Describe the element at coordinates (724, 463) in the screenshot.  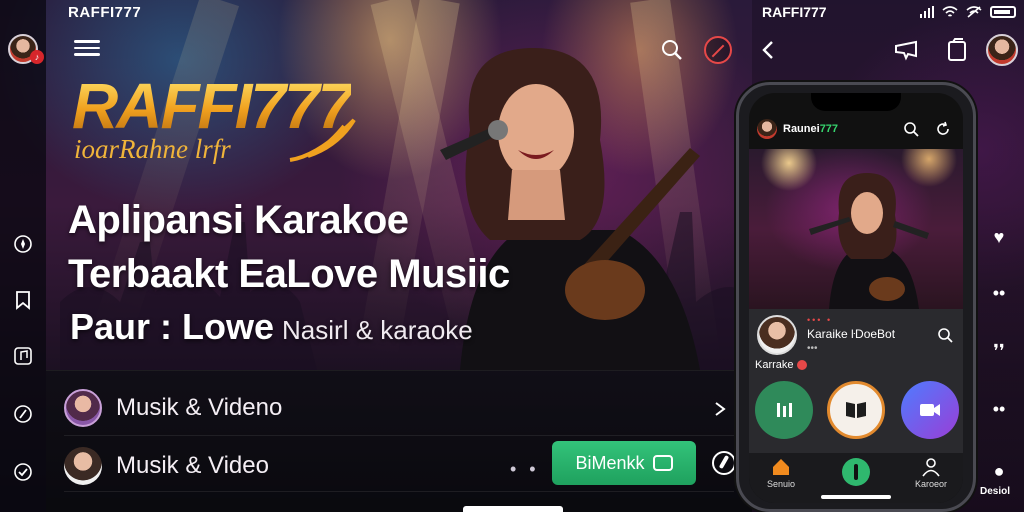
I see `navigate-icon` at that location.